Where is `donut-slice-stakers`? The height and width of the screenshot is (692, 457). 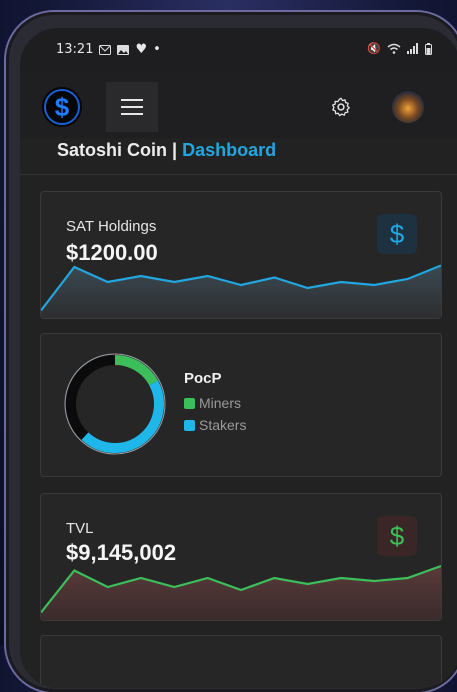 donut-slice-stakers is located at coordinates (122, 416).